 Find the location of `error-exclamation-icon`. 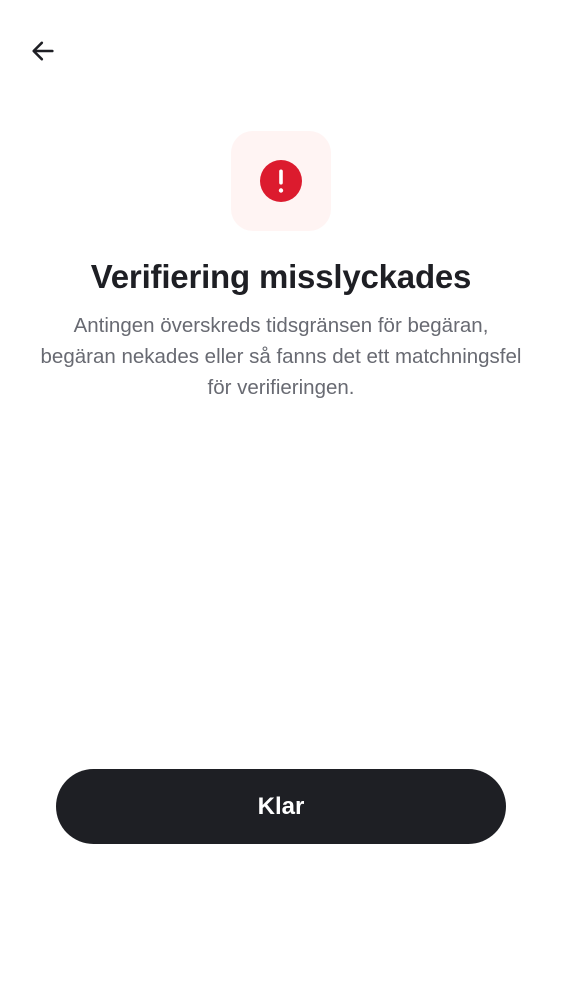

error-exclamation-icon is located at coordinates (281, 181).